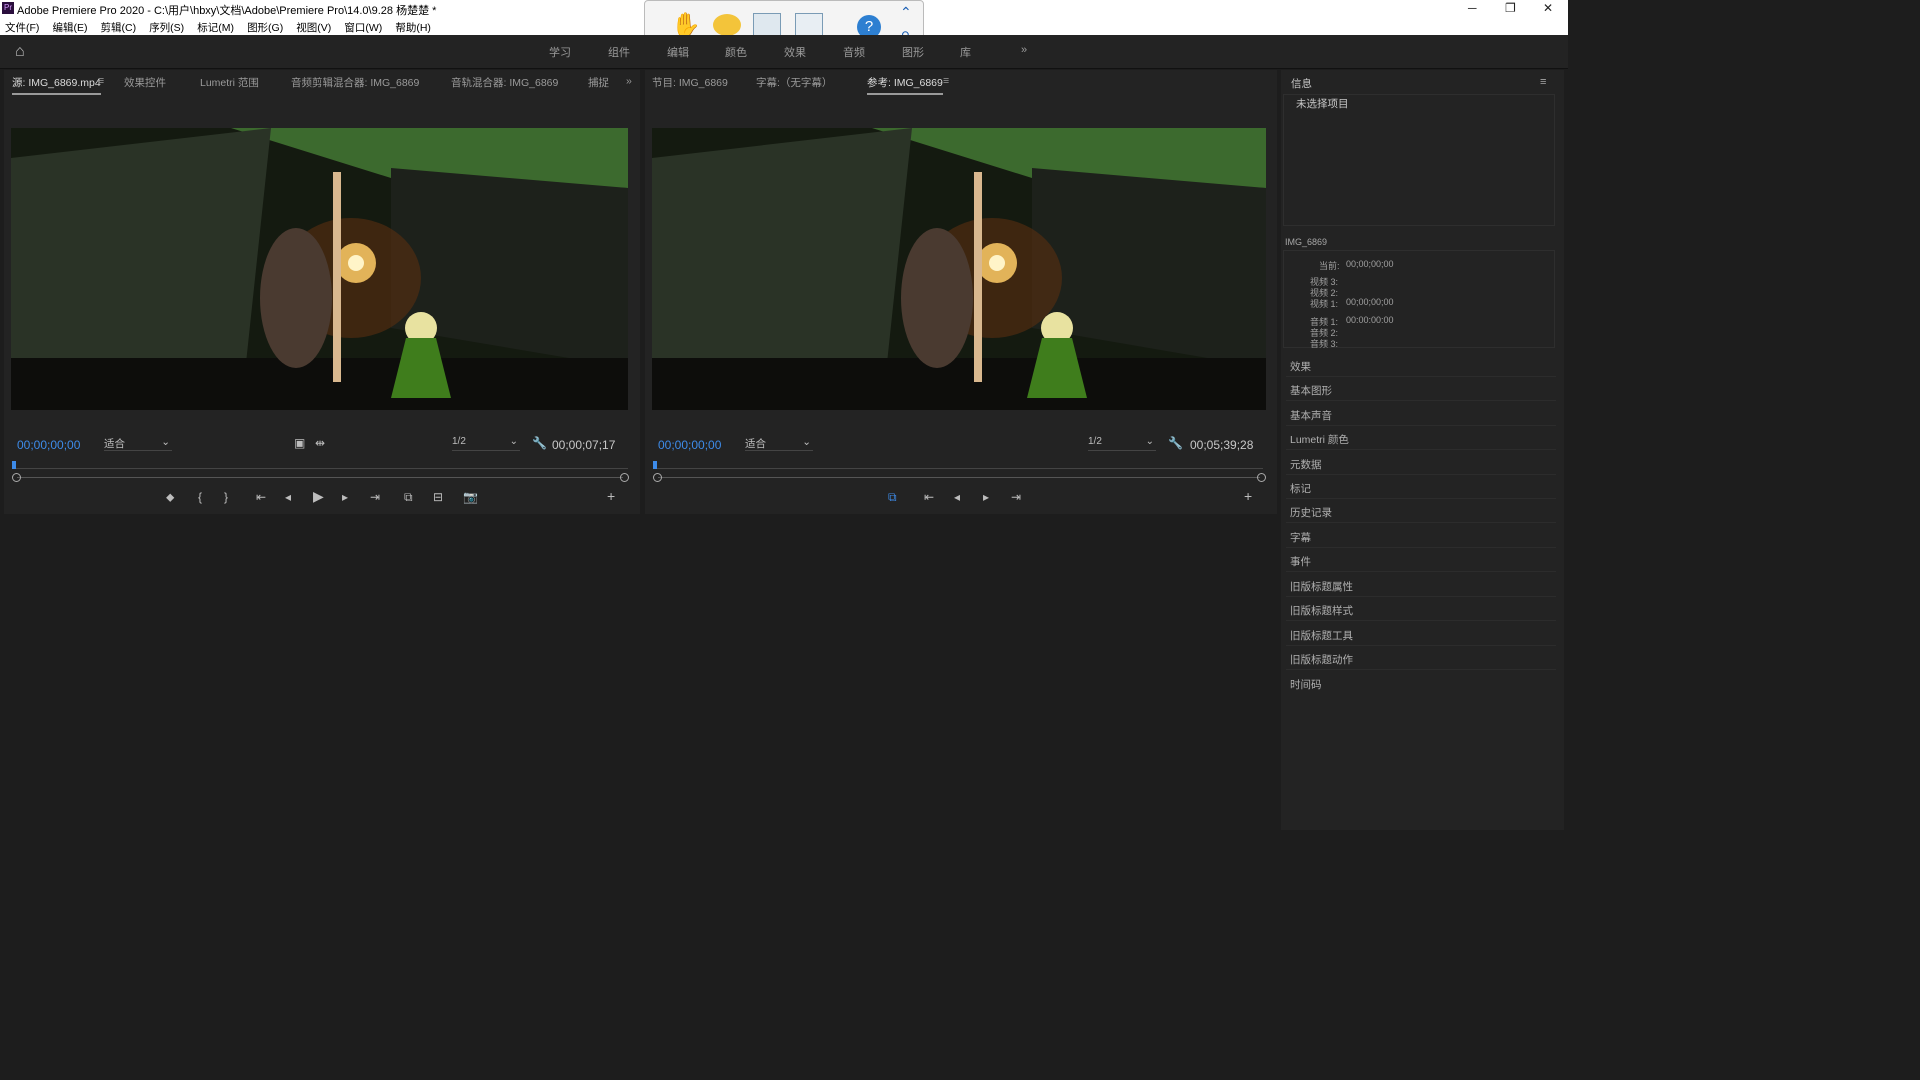 This screenshot has width=1920, height=1080. I want to click on side-panel-timecode: 时间码, so click(1306, 684).